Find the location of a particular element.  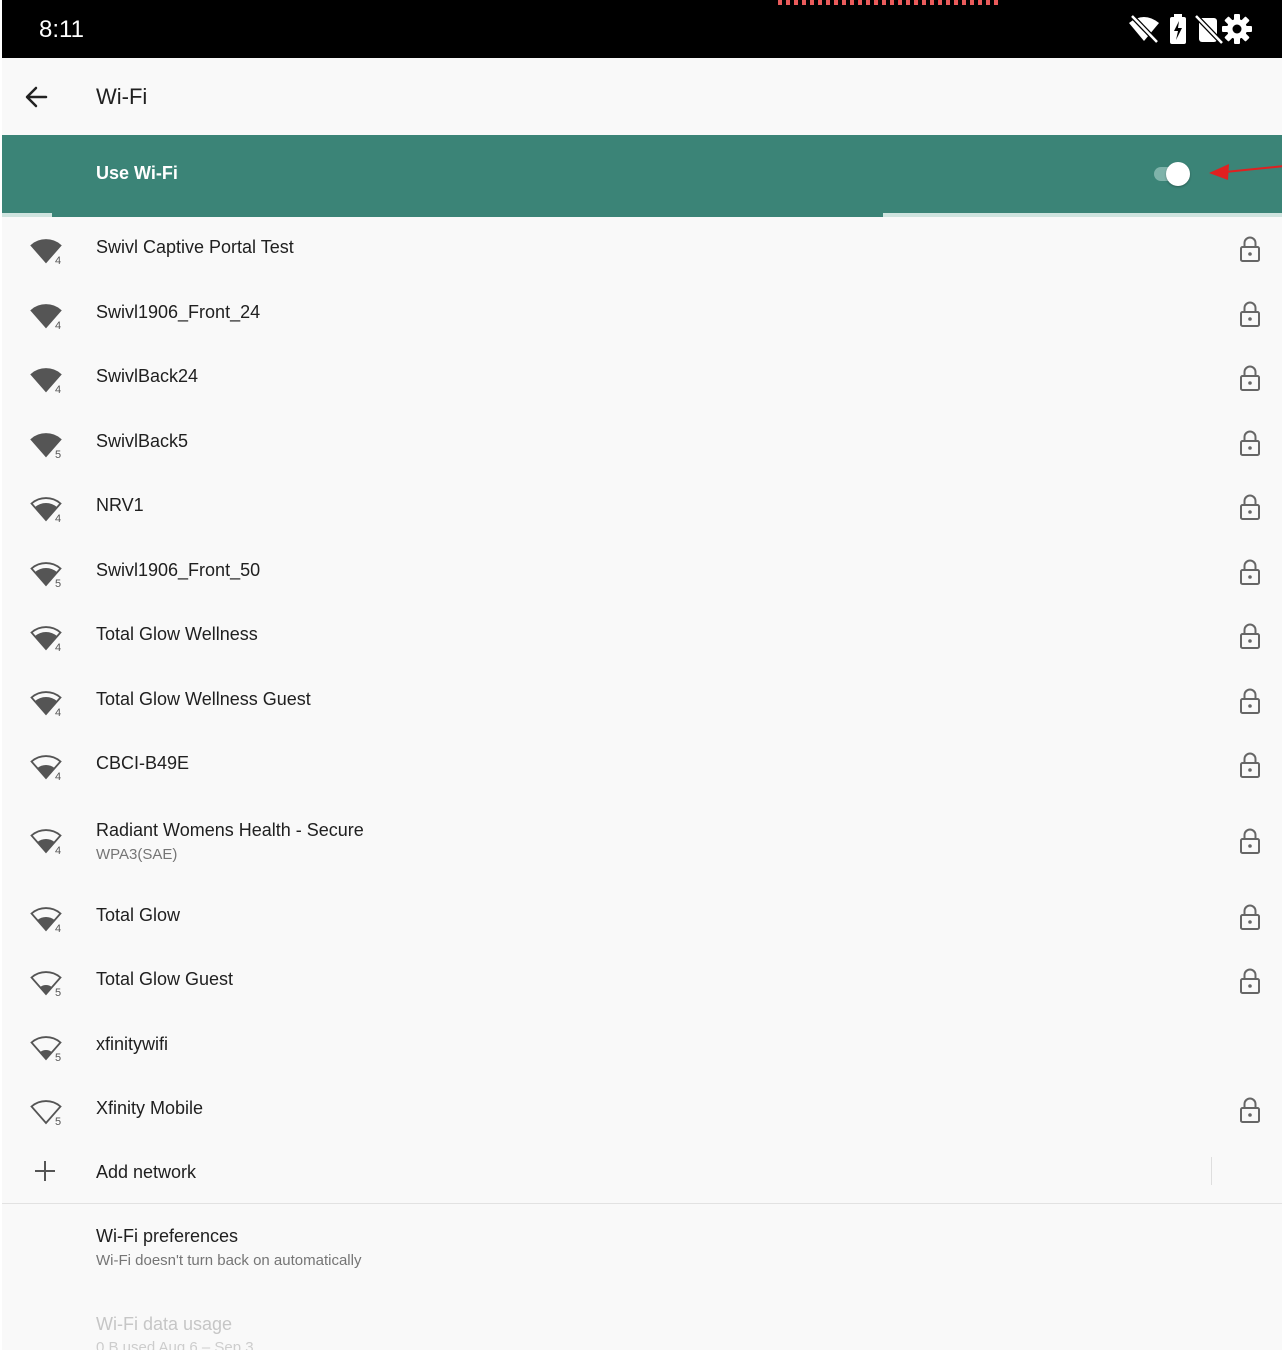

wifi-preferences-title: Wi-Fi preferences is located at coordinates (167, 1236).